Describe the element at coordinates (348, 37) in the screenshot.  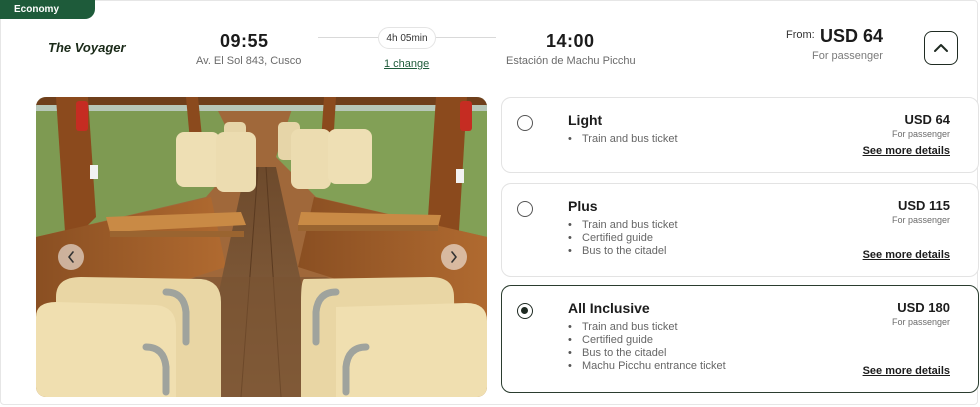
I see `route-line-left` at that location.